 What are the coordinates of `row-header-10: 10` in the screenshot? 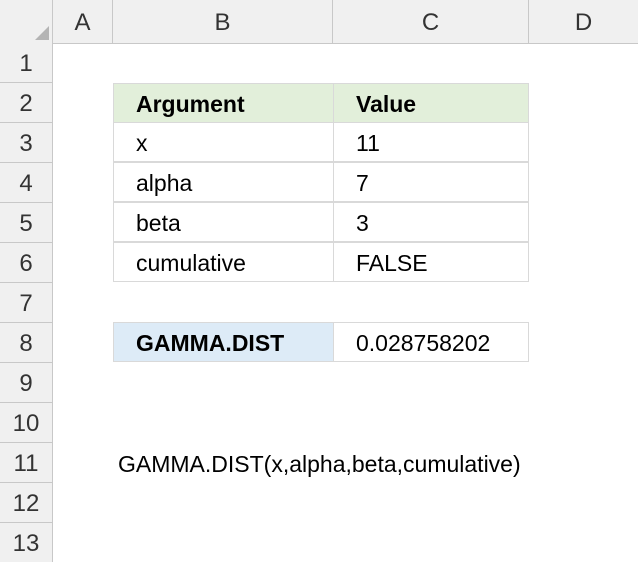 It's located at (26, 423).